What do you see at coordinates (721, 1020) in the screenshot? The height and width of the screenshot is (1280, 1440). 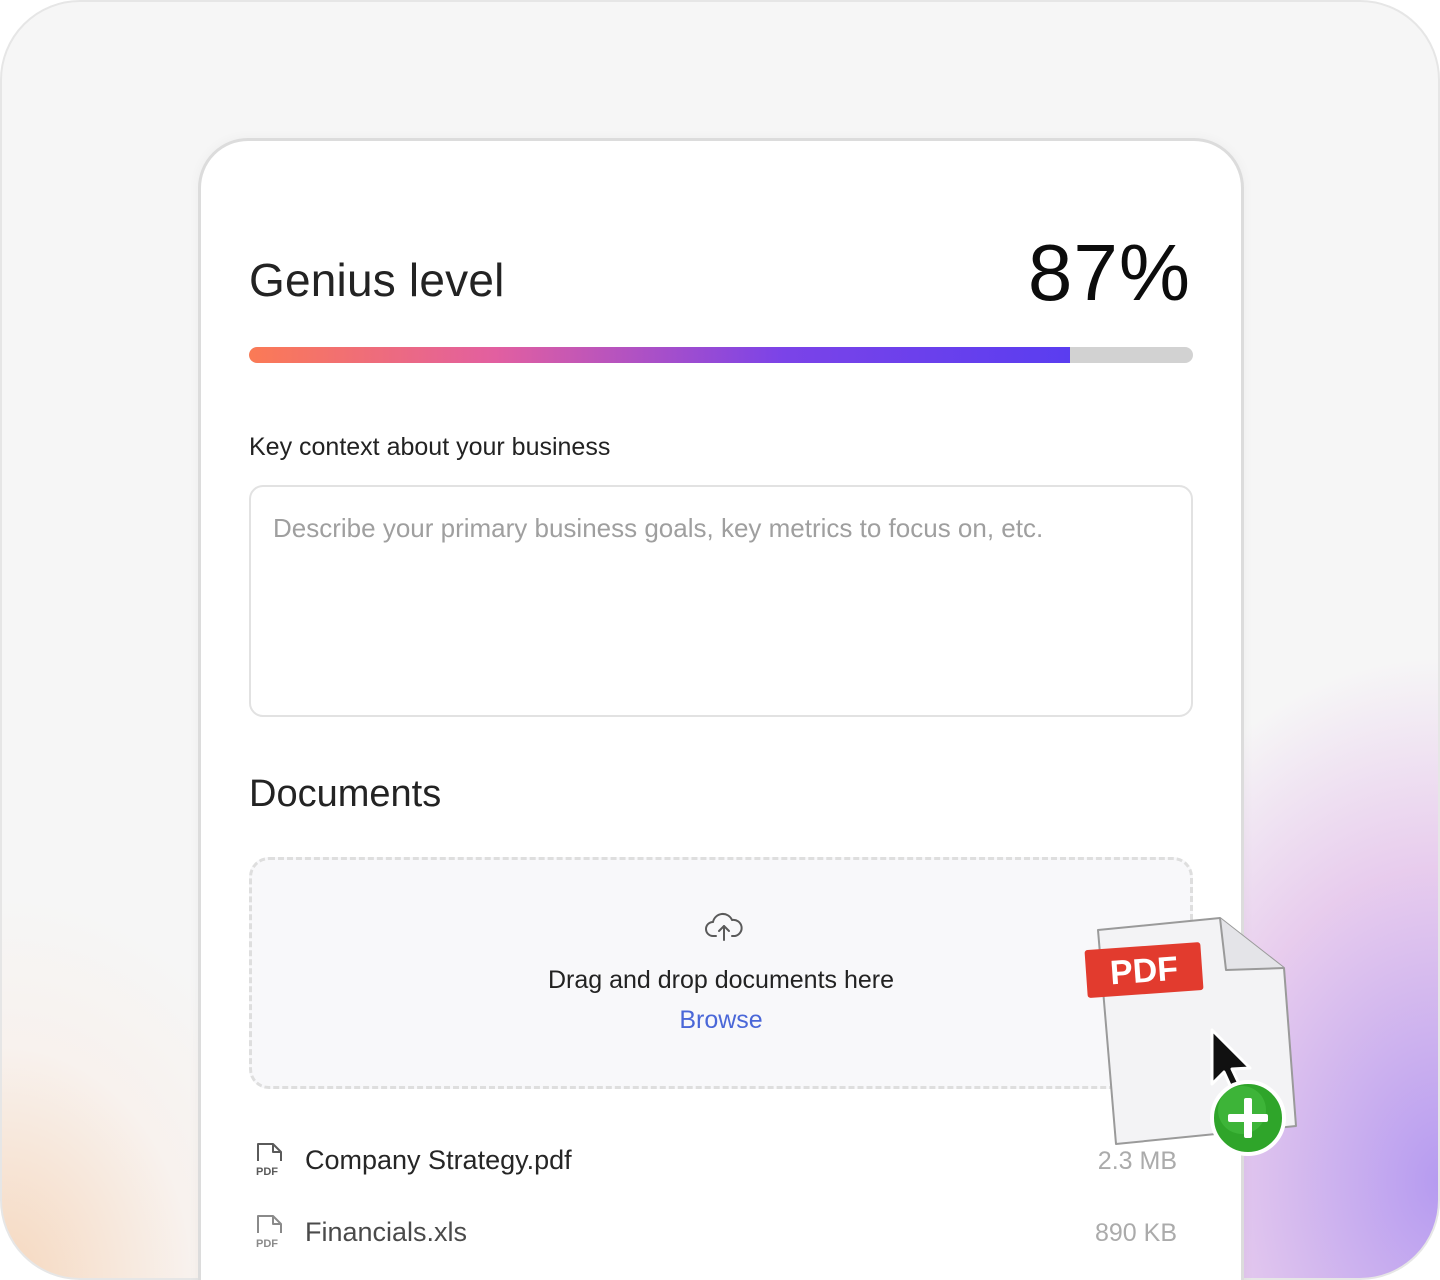 I see `browse-link: Browse` at bounding box center [721, 1020].